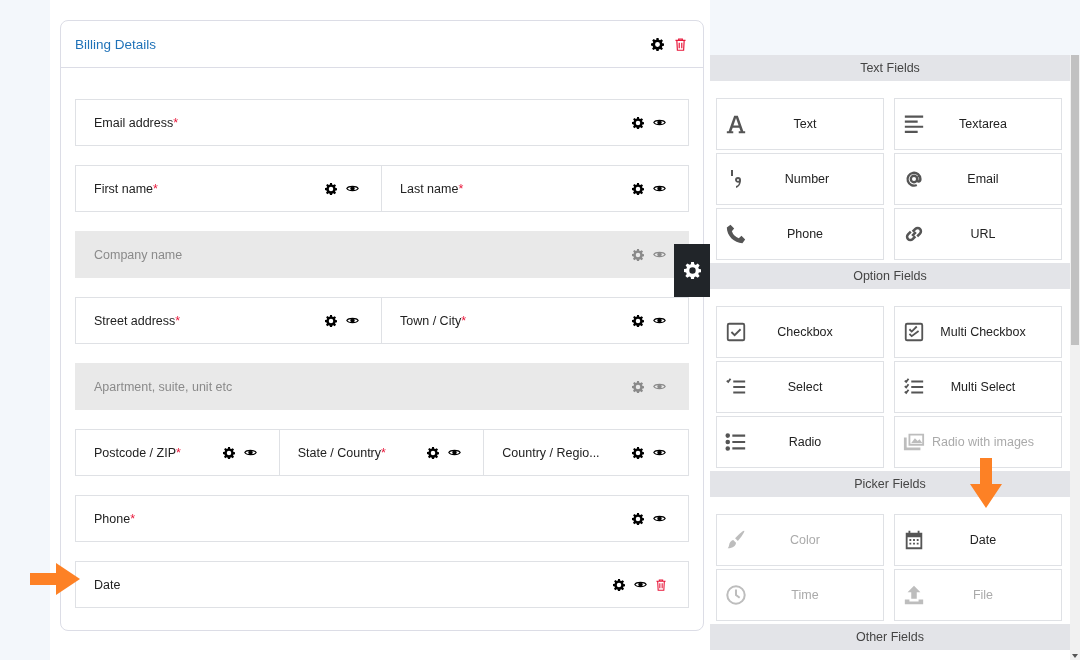 This screenshot has width=1080, height=660. I want to click on field-label: Phone*, so click(115, 518).